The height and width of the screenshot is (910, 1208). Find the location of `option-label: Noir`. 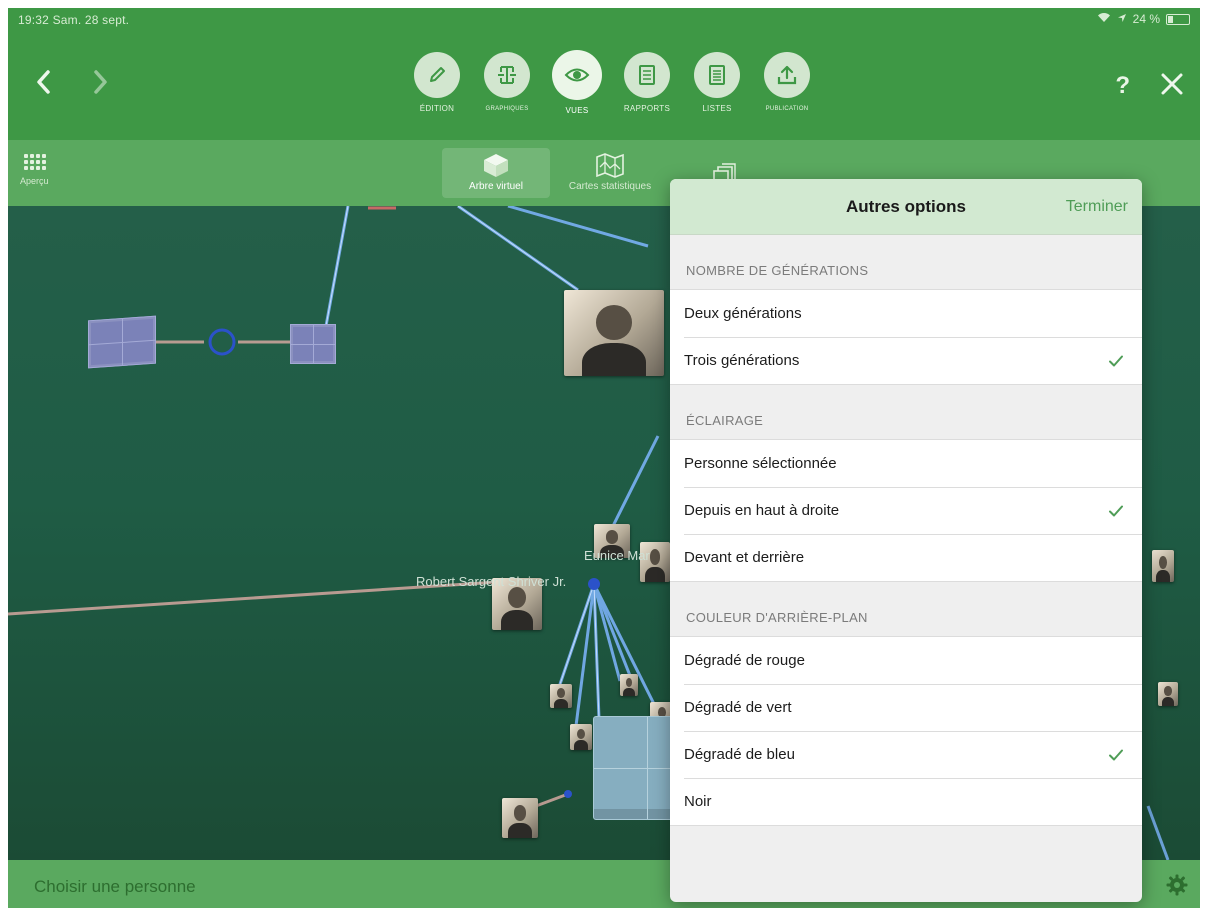

option-label: Noir is located at coordinates (698, 801).